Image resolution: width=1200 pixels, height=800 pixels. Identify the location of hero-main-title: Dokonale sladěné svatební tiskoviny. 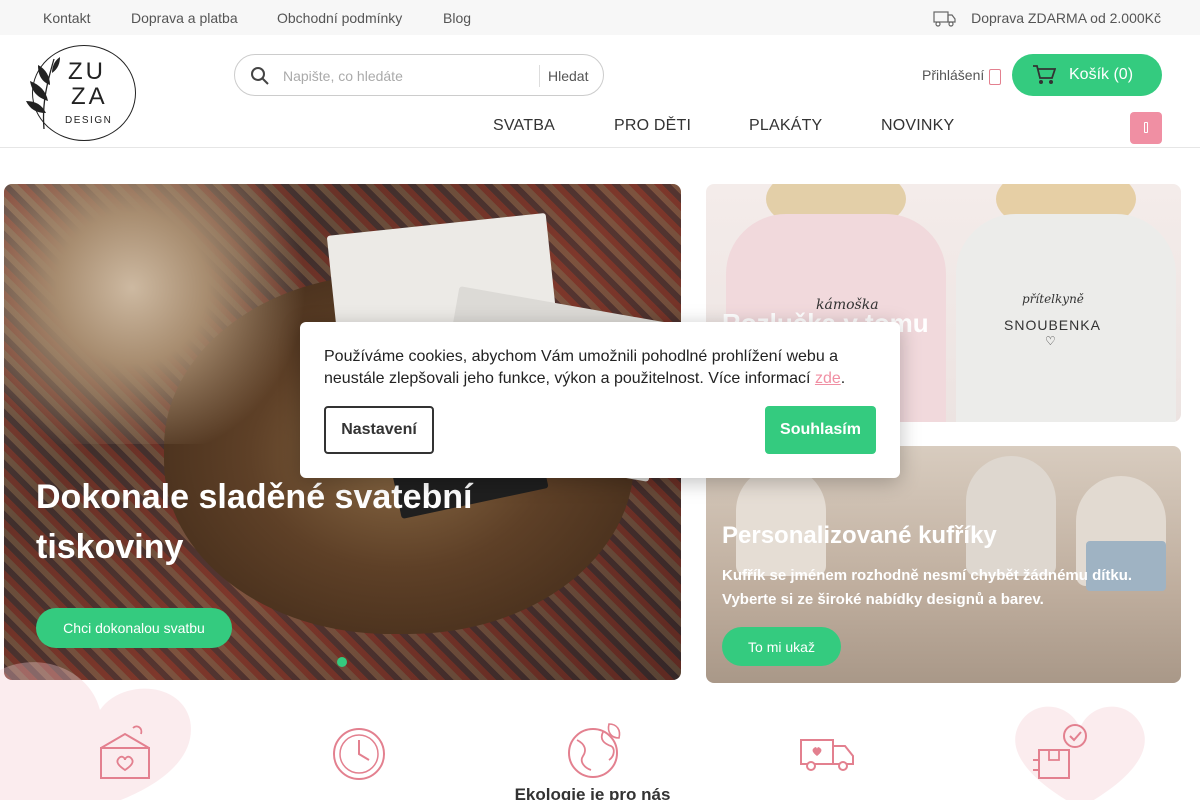
(254, 522).